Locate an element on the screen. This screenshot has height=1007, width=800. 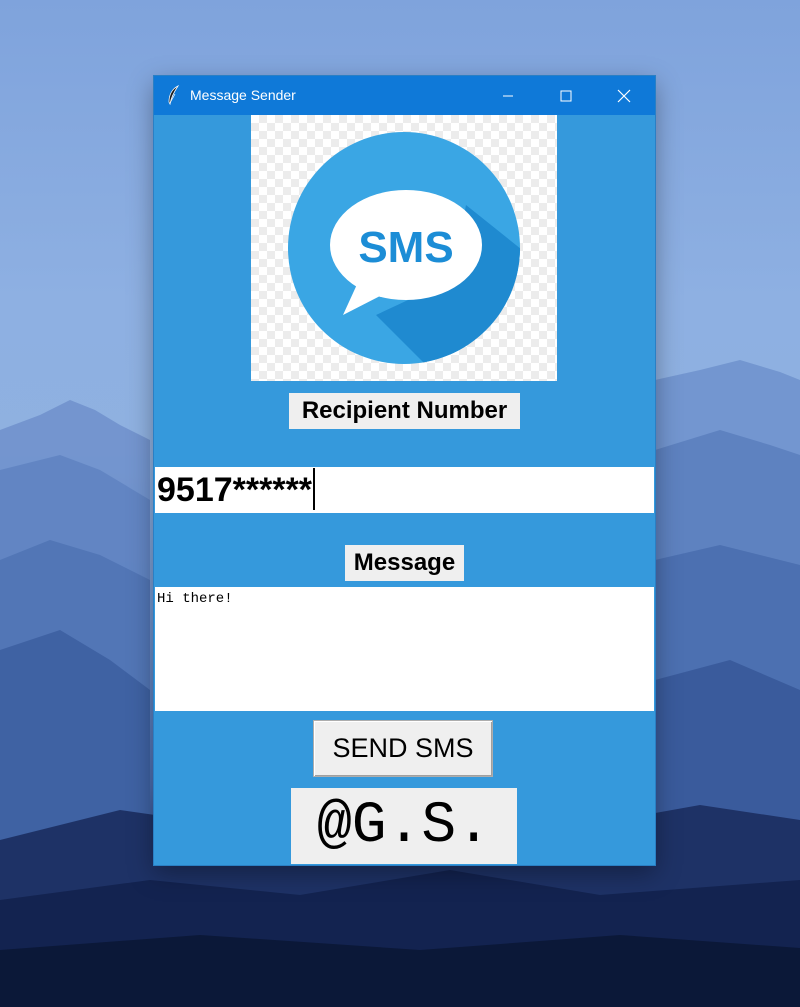
sms-logo-icon: SMS is located at coordinates (404, 248).